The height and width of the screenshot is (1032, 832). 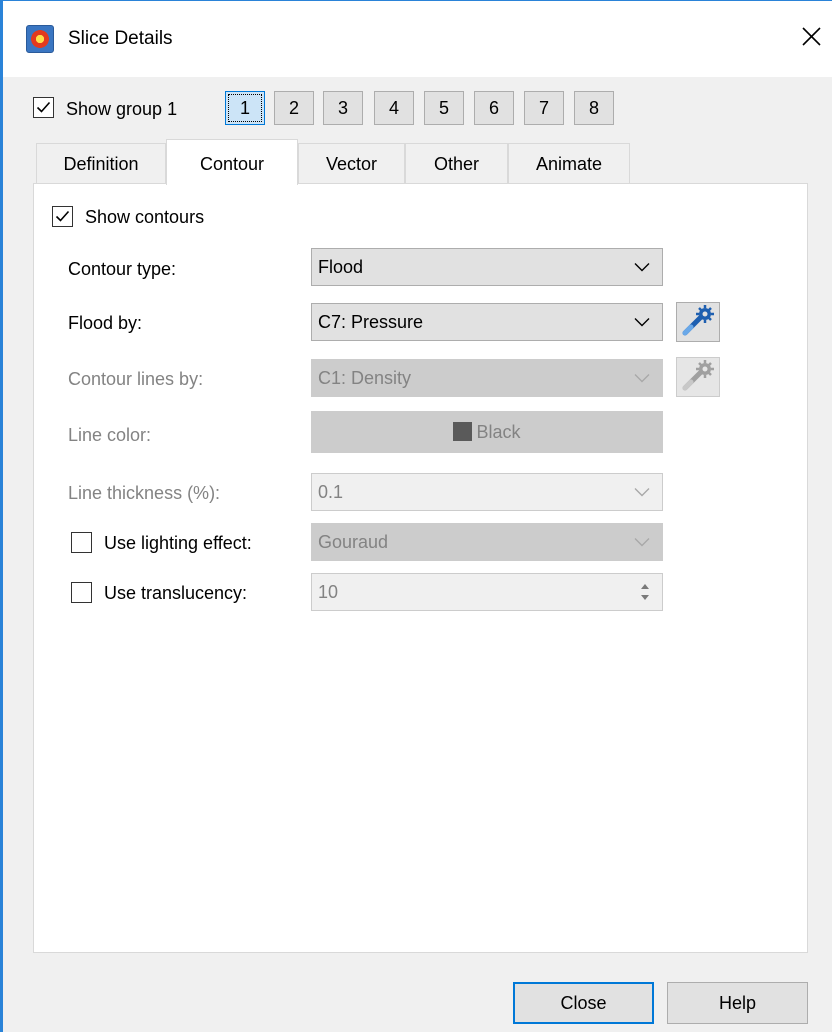 What do you see at coordinates (645, 592) in the screenshot?
I see `spin-arrows-icon` at bounding box center [645, 592].